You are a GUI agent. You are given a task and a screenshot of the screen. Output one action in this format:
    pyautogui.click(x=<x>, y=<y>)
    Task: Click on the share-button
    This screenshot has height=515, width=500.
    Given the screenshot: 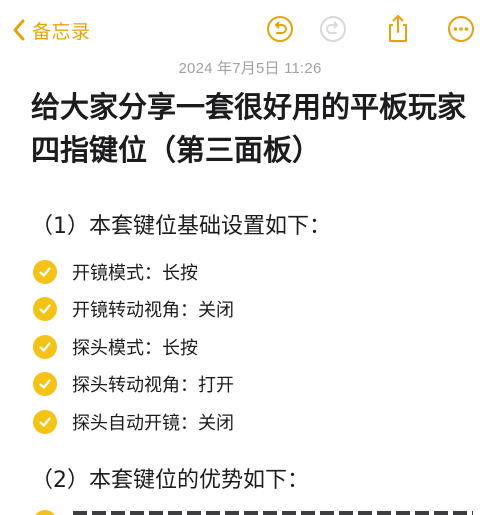 What is the action you would take?
    pyautogui.click(x=398, y=29)
    